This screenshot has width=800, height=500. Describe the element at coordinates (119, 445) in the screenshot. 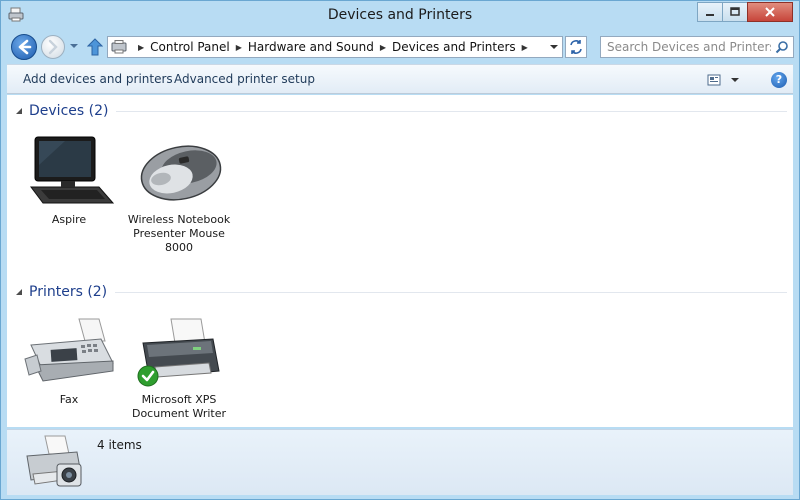

I see `item-count: 4 items` at that location.